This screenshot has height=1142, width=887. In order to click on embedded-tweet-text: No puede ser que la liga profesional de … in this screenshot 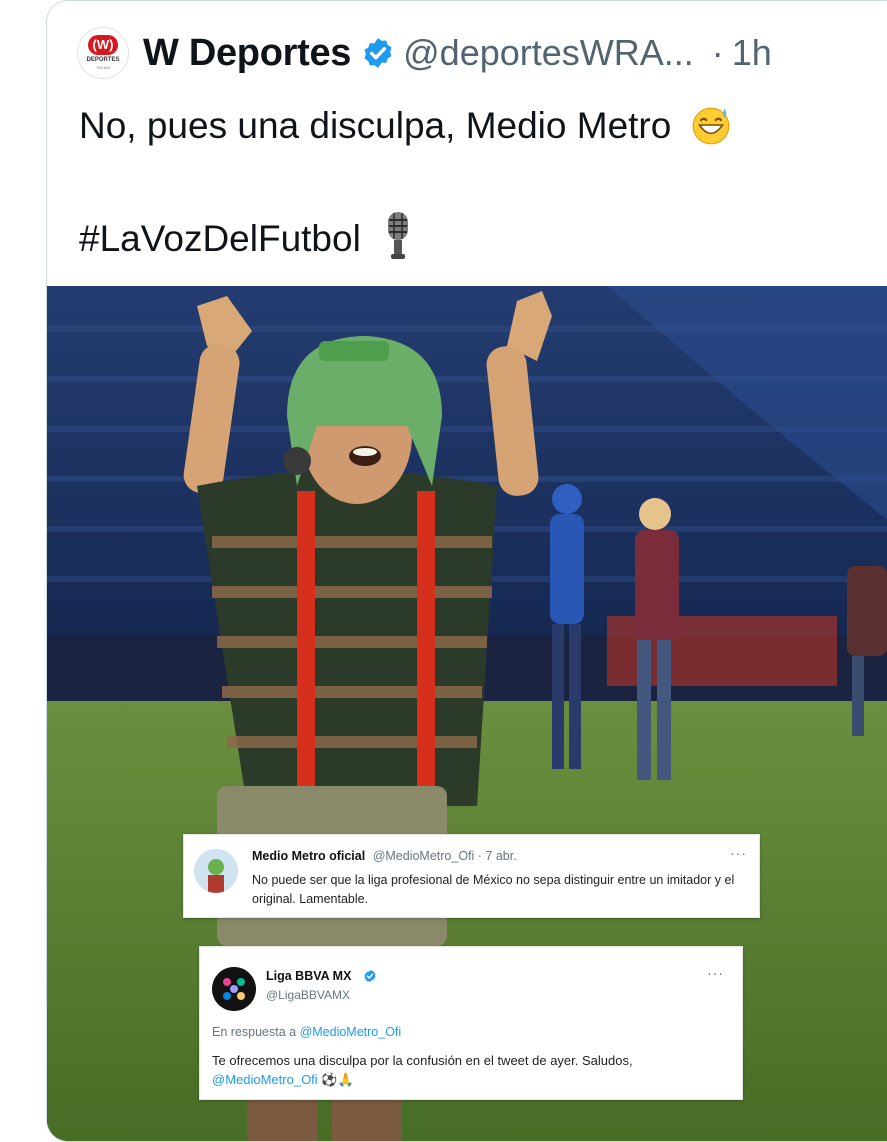, I will do `click(493, 889)`.